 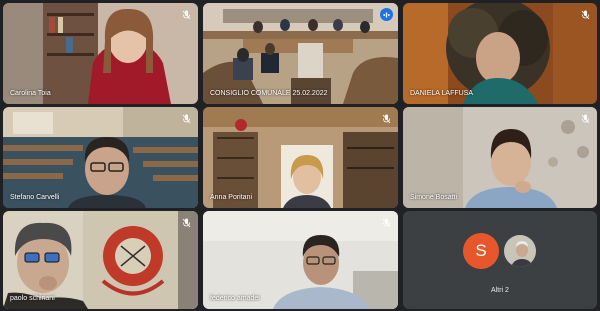 I want to click on participant-name: CONSIGLIO COMUNALE 25.02.2022, so click(x=269, y=93).